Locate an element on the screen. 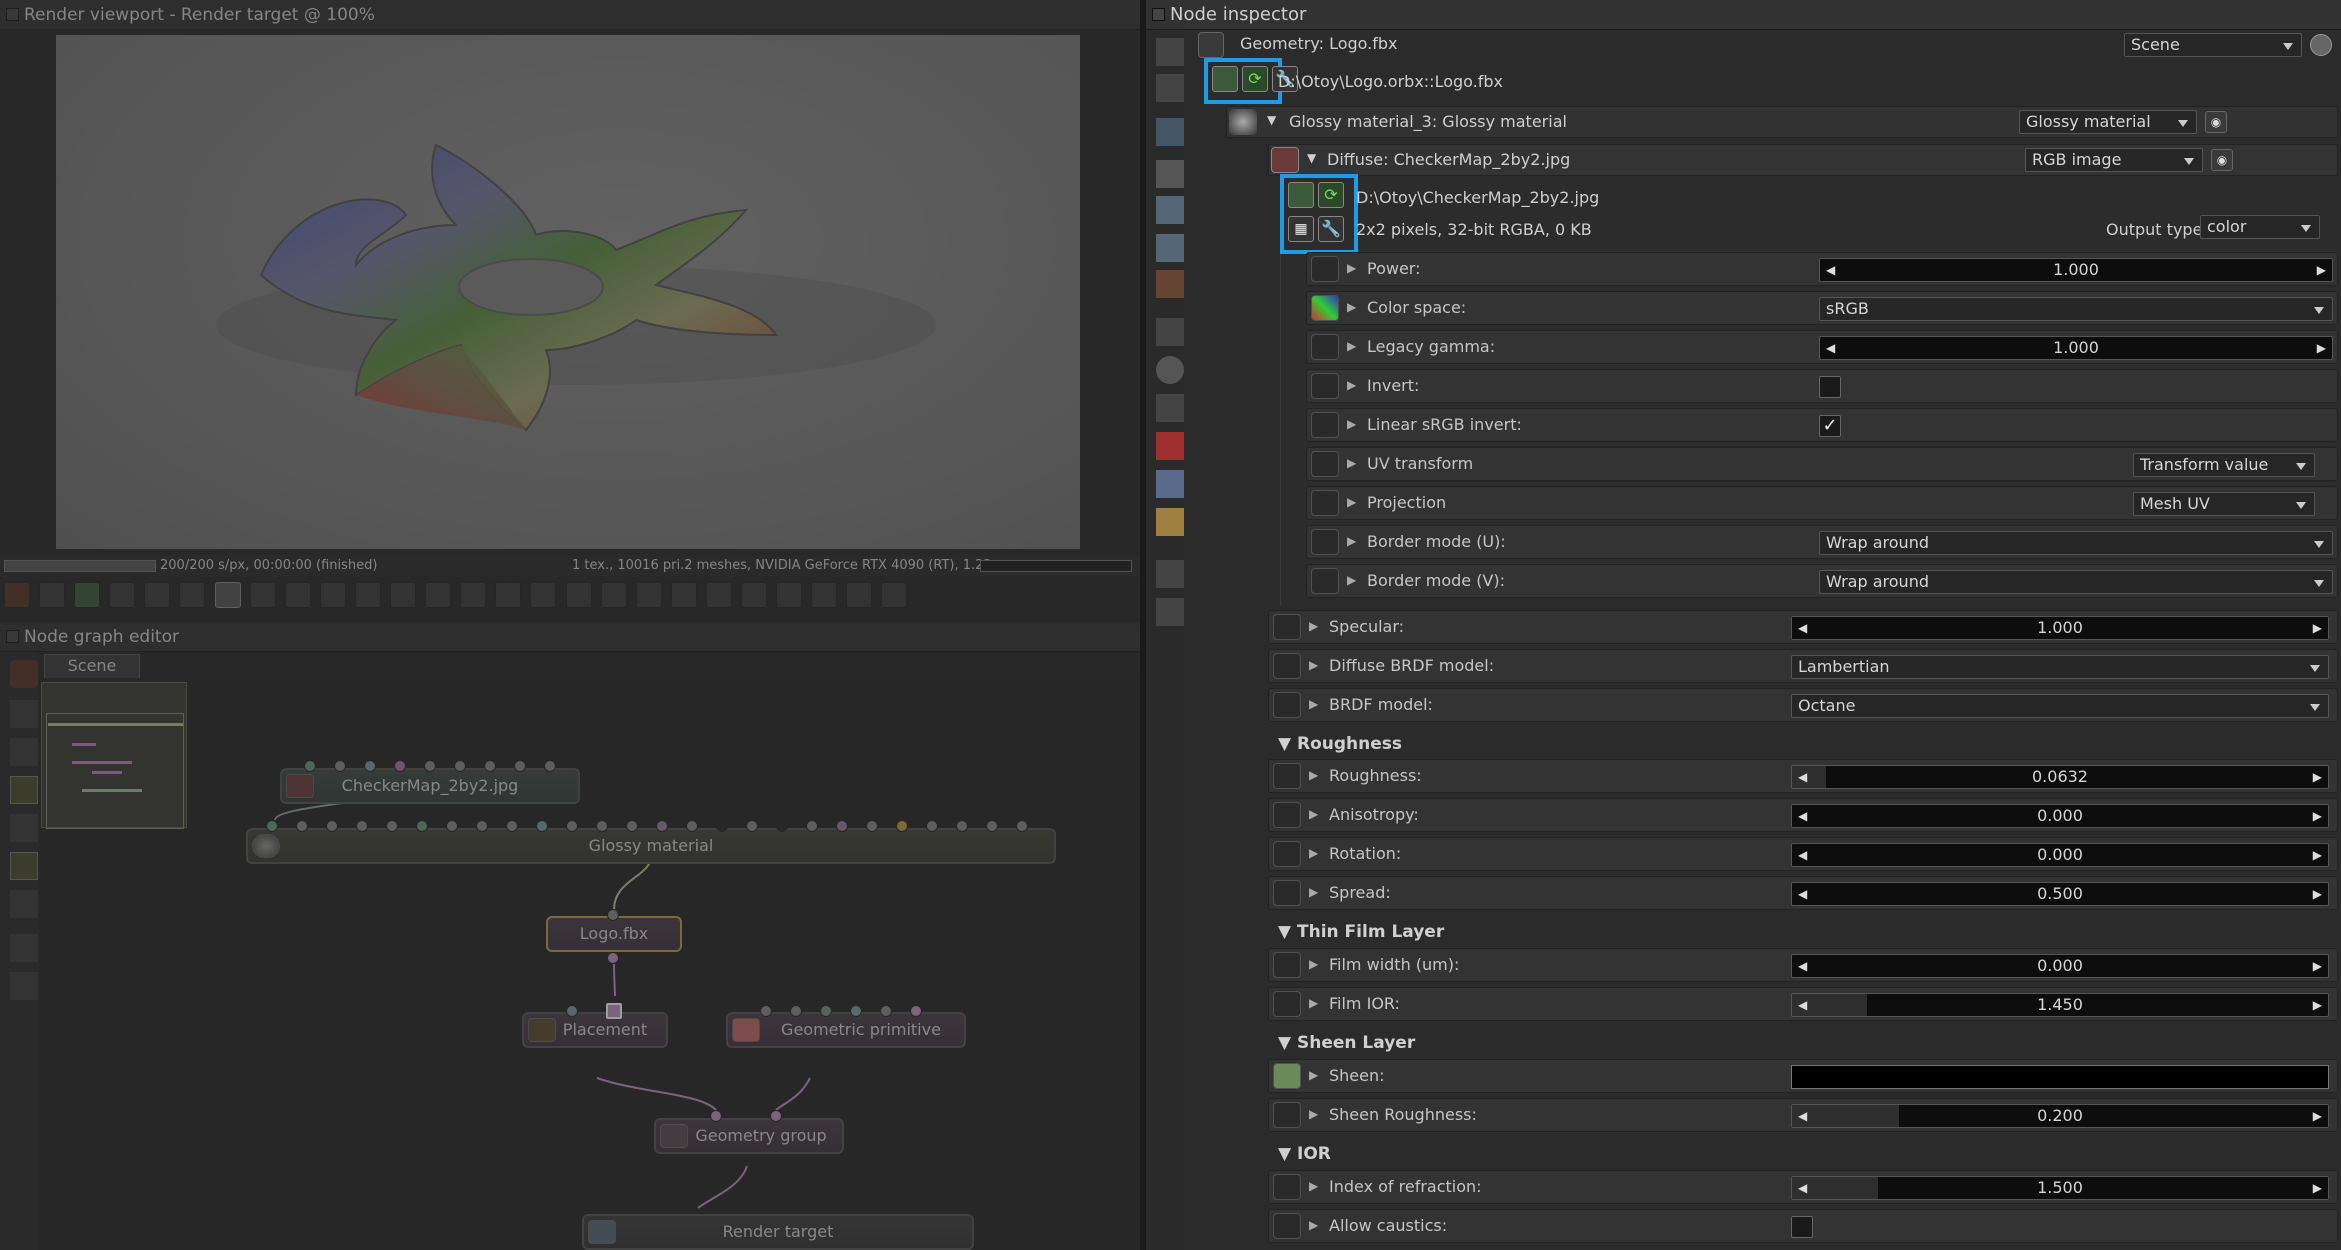 This screenshot has width=2341, height=1250. geometry-reload-button is located at coordinates (1225, 79).